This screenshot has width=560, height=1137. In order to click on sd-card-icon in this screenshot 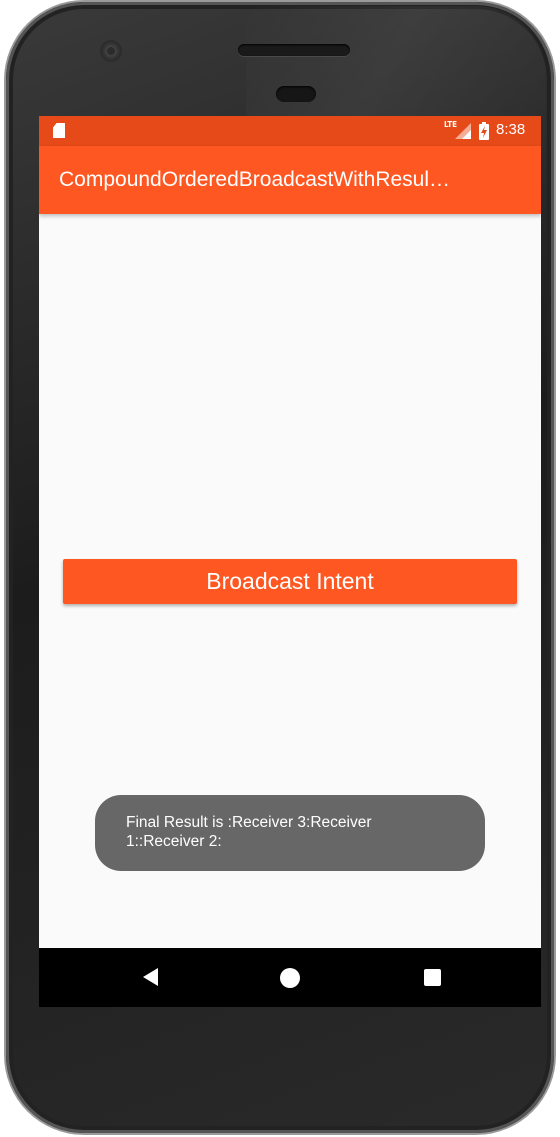, I will do `click(59, 130)`.